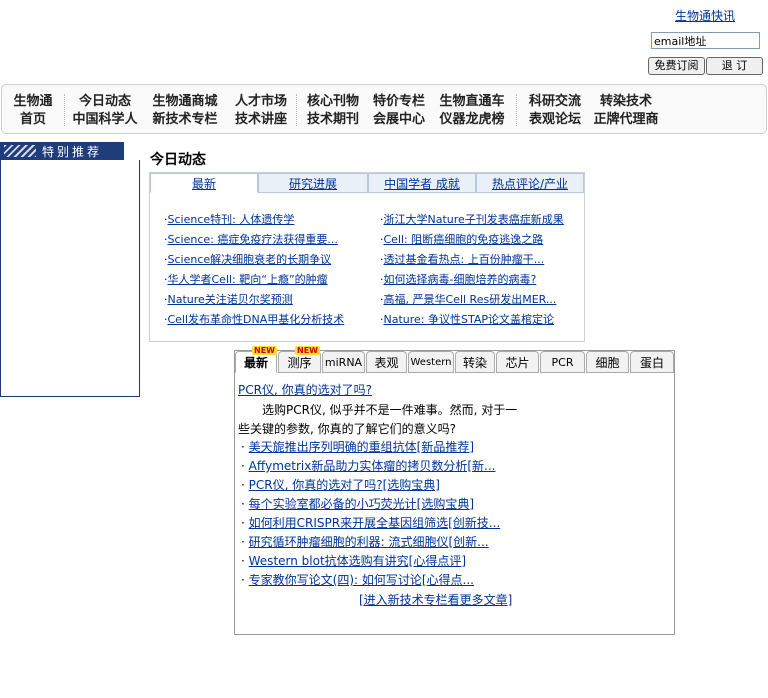  Describe the element at coordinates (105, 102) in the screenshot. I see `nav-link: 今日动态` at that location.